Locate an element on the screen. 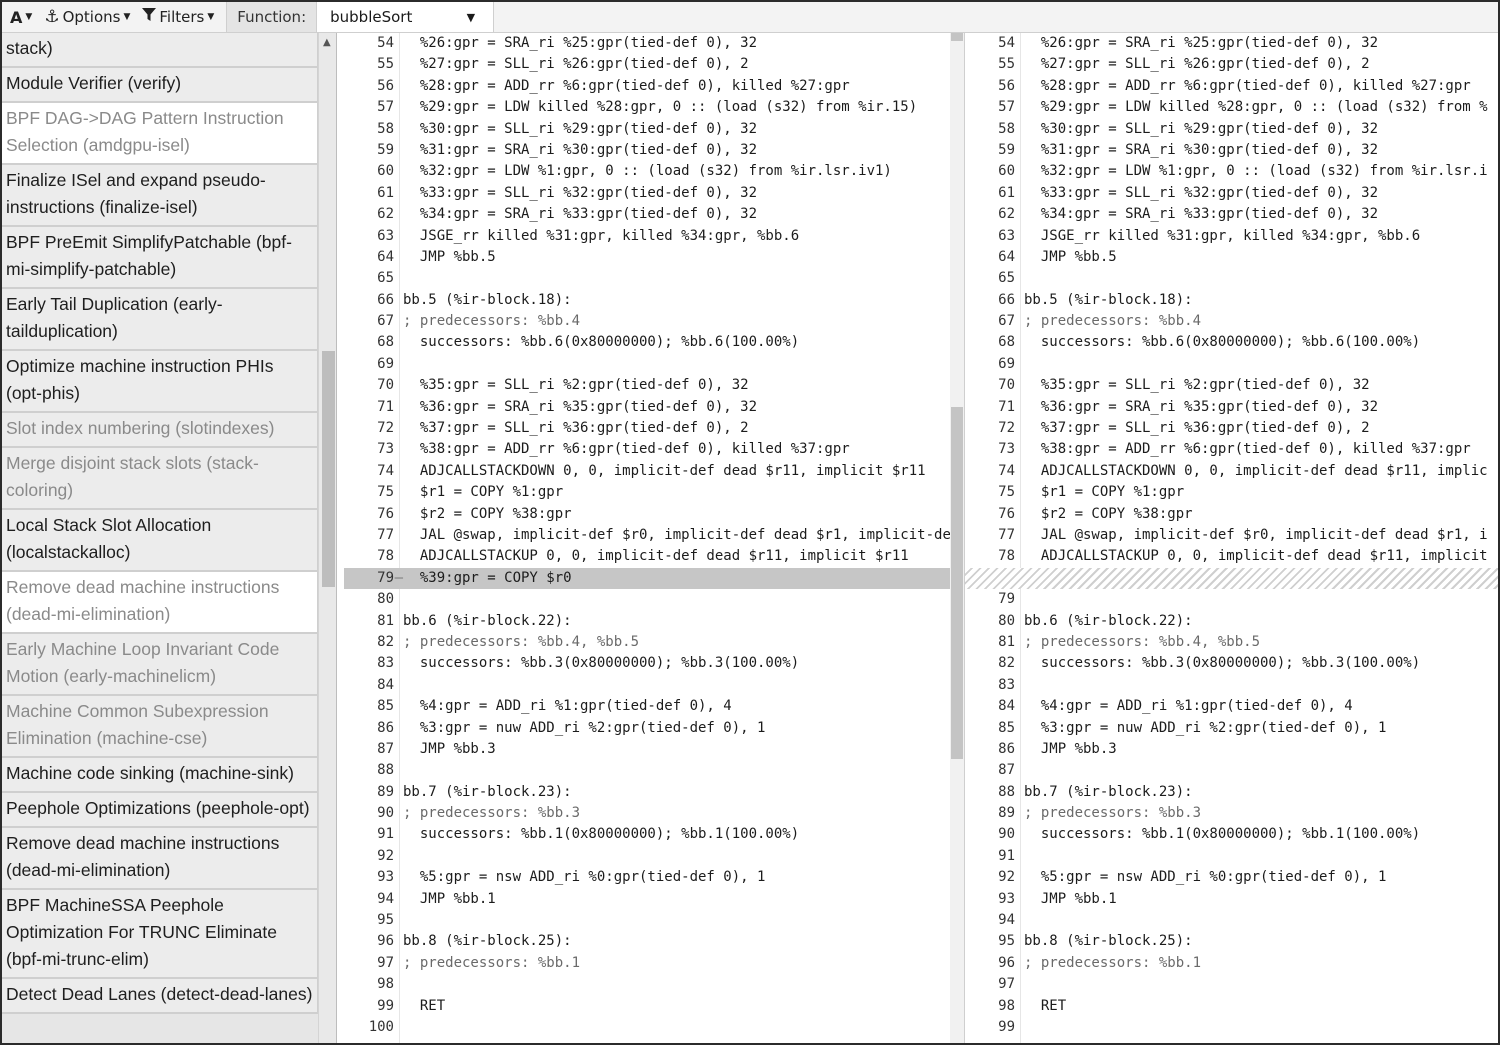  pass-item: Machine code sinking (machine-sink) is located at coordinates (160, 775).